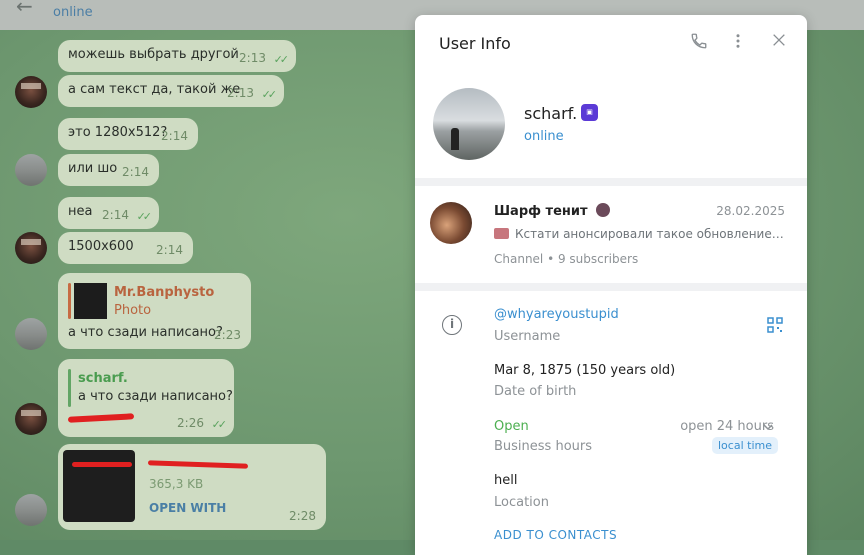 This screenshot has height=555, width=864. Describe the element at coordinates (154, 89) in the screenshot. I see `message-text: а сам текст да, такой же` at that location.